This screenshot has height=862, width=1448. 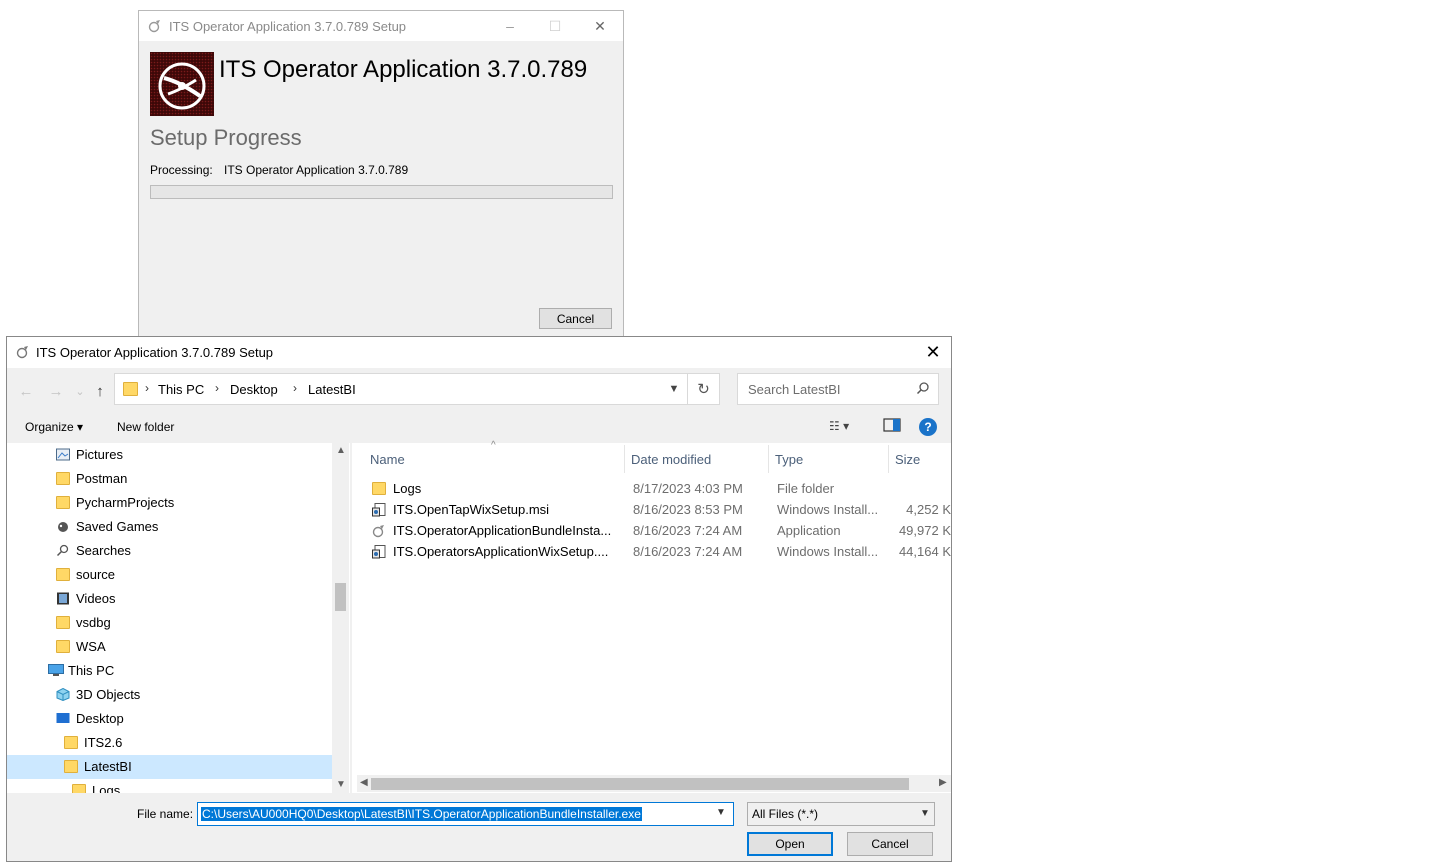 What do you see at coordinates (841, 814) in the screenshot?
I see `file-type-select: All Files (*.*) ▼` at bounding box center [841, 814].